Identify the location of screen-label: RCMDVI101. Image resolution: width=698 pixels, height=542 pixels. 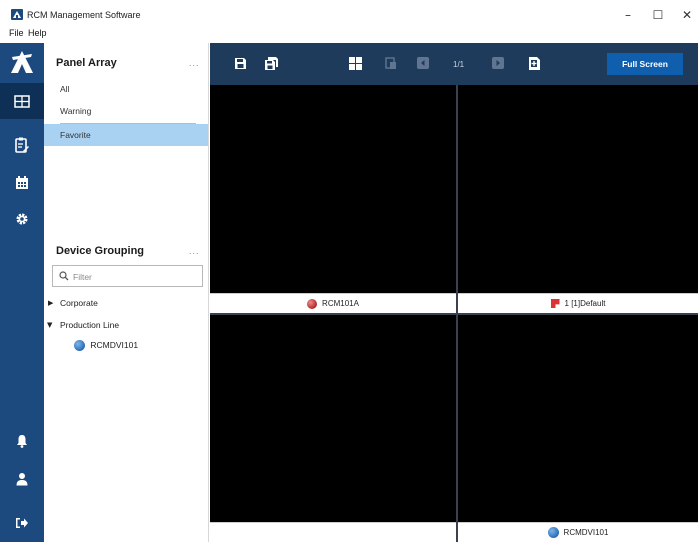
(578, 532).